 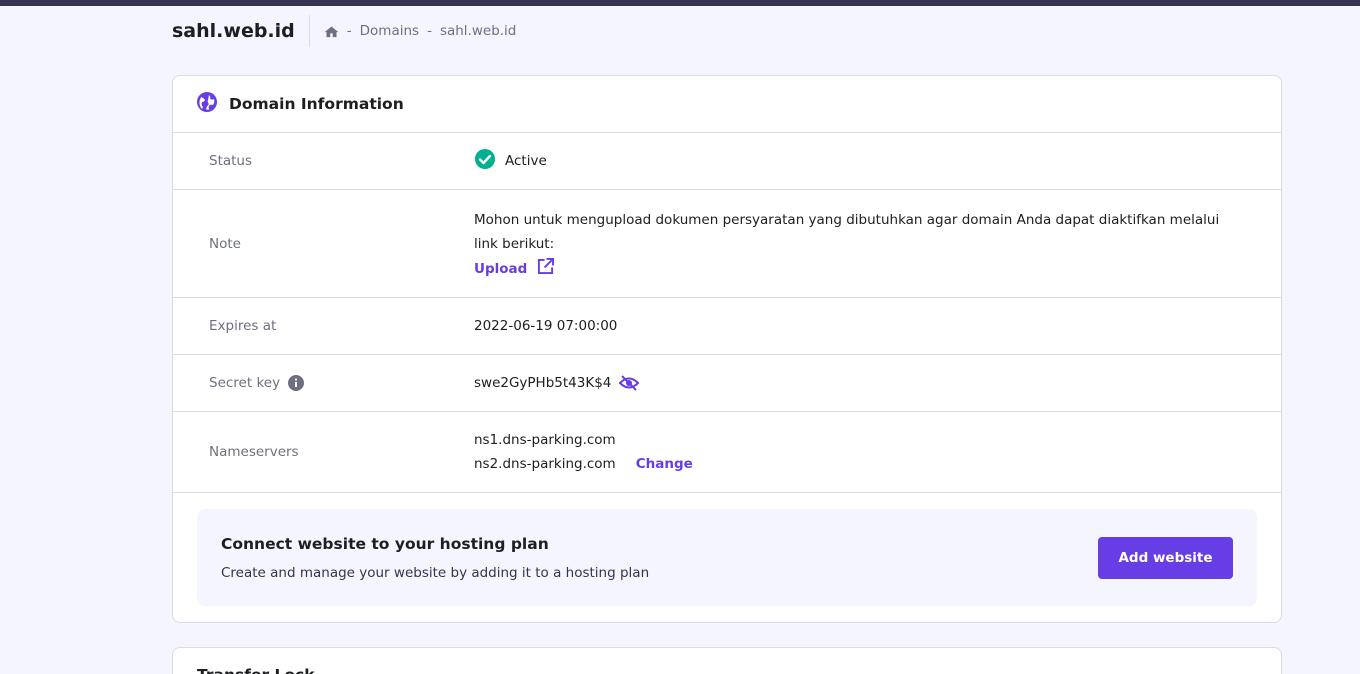 What do you see at coordinates (478, 31) in the screenshot?
I see `breadcrumb-current: sahl.web.id` at bounding box center [478, 31].